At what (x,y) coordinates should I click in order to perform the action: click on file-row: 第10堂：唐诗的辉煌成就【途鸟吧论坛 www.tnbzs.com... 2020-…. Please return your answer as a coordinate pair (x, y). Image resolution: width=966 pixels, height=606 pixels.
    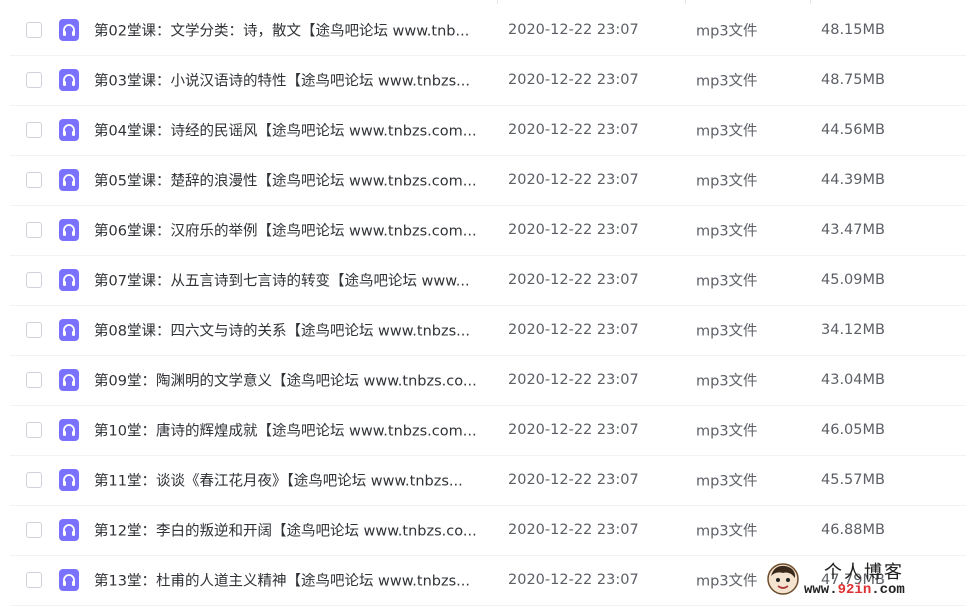
    Looking at the image, I should click on (483, 430).